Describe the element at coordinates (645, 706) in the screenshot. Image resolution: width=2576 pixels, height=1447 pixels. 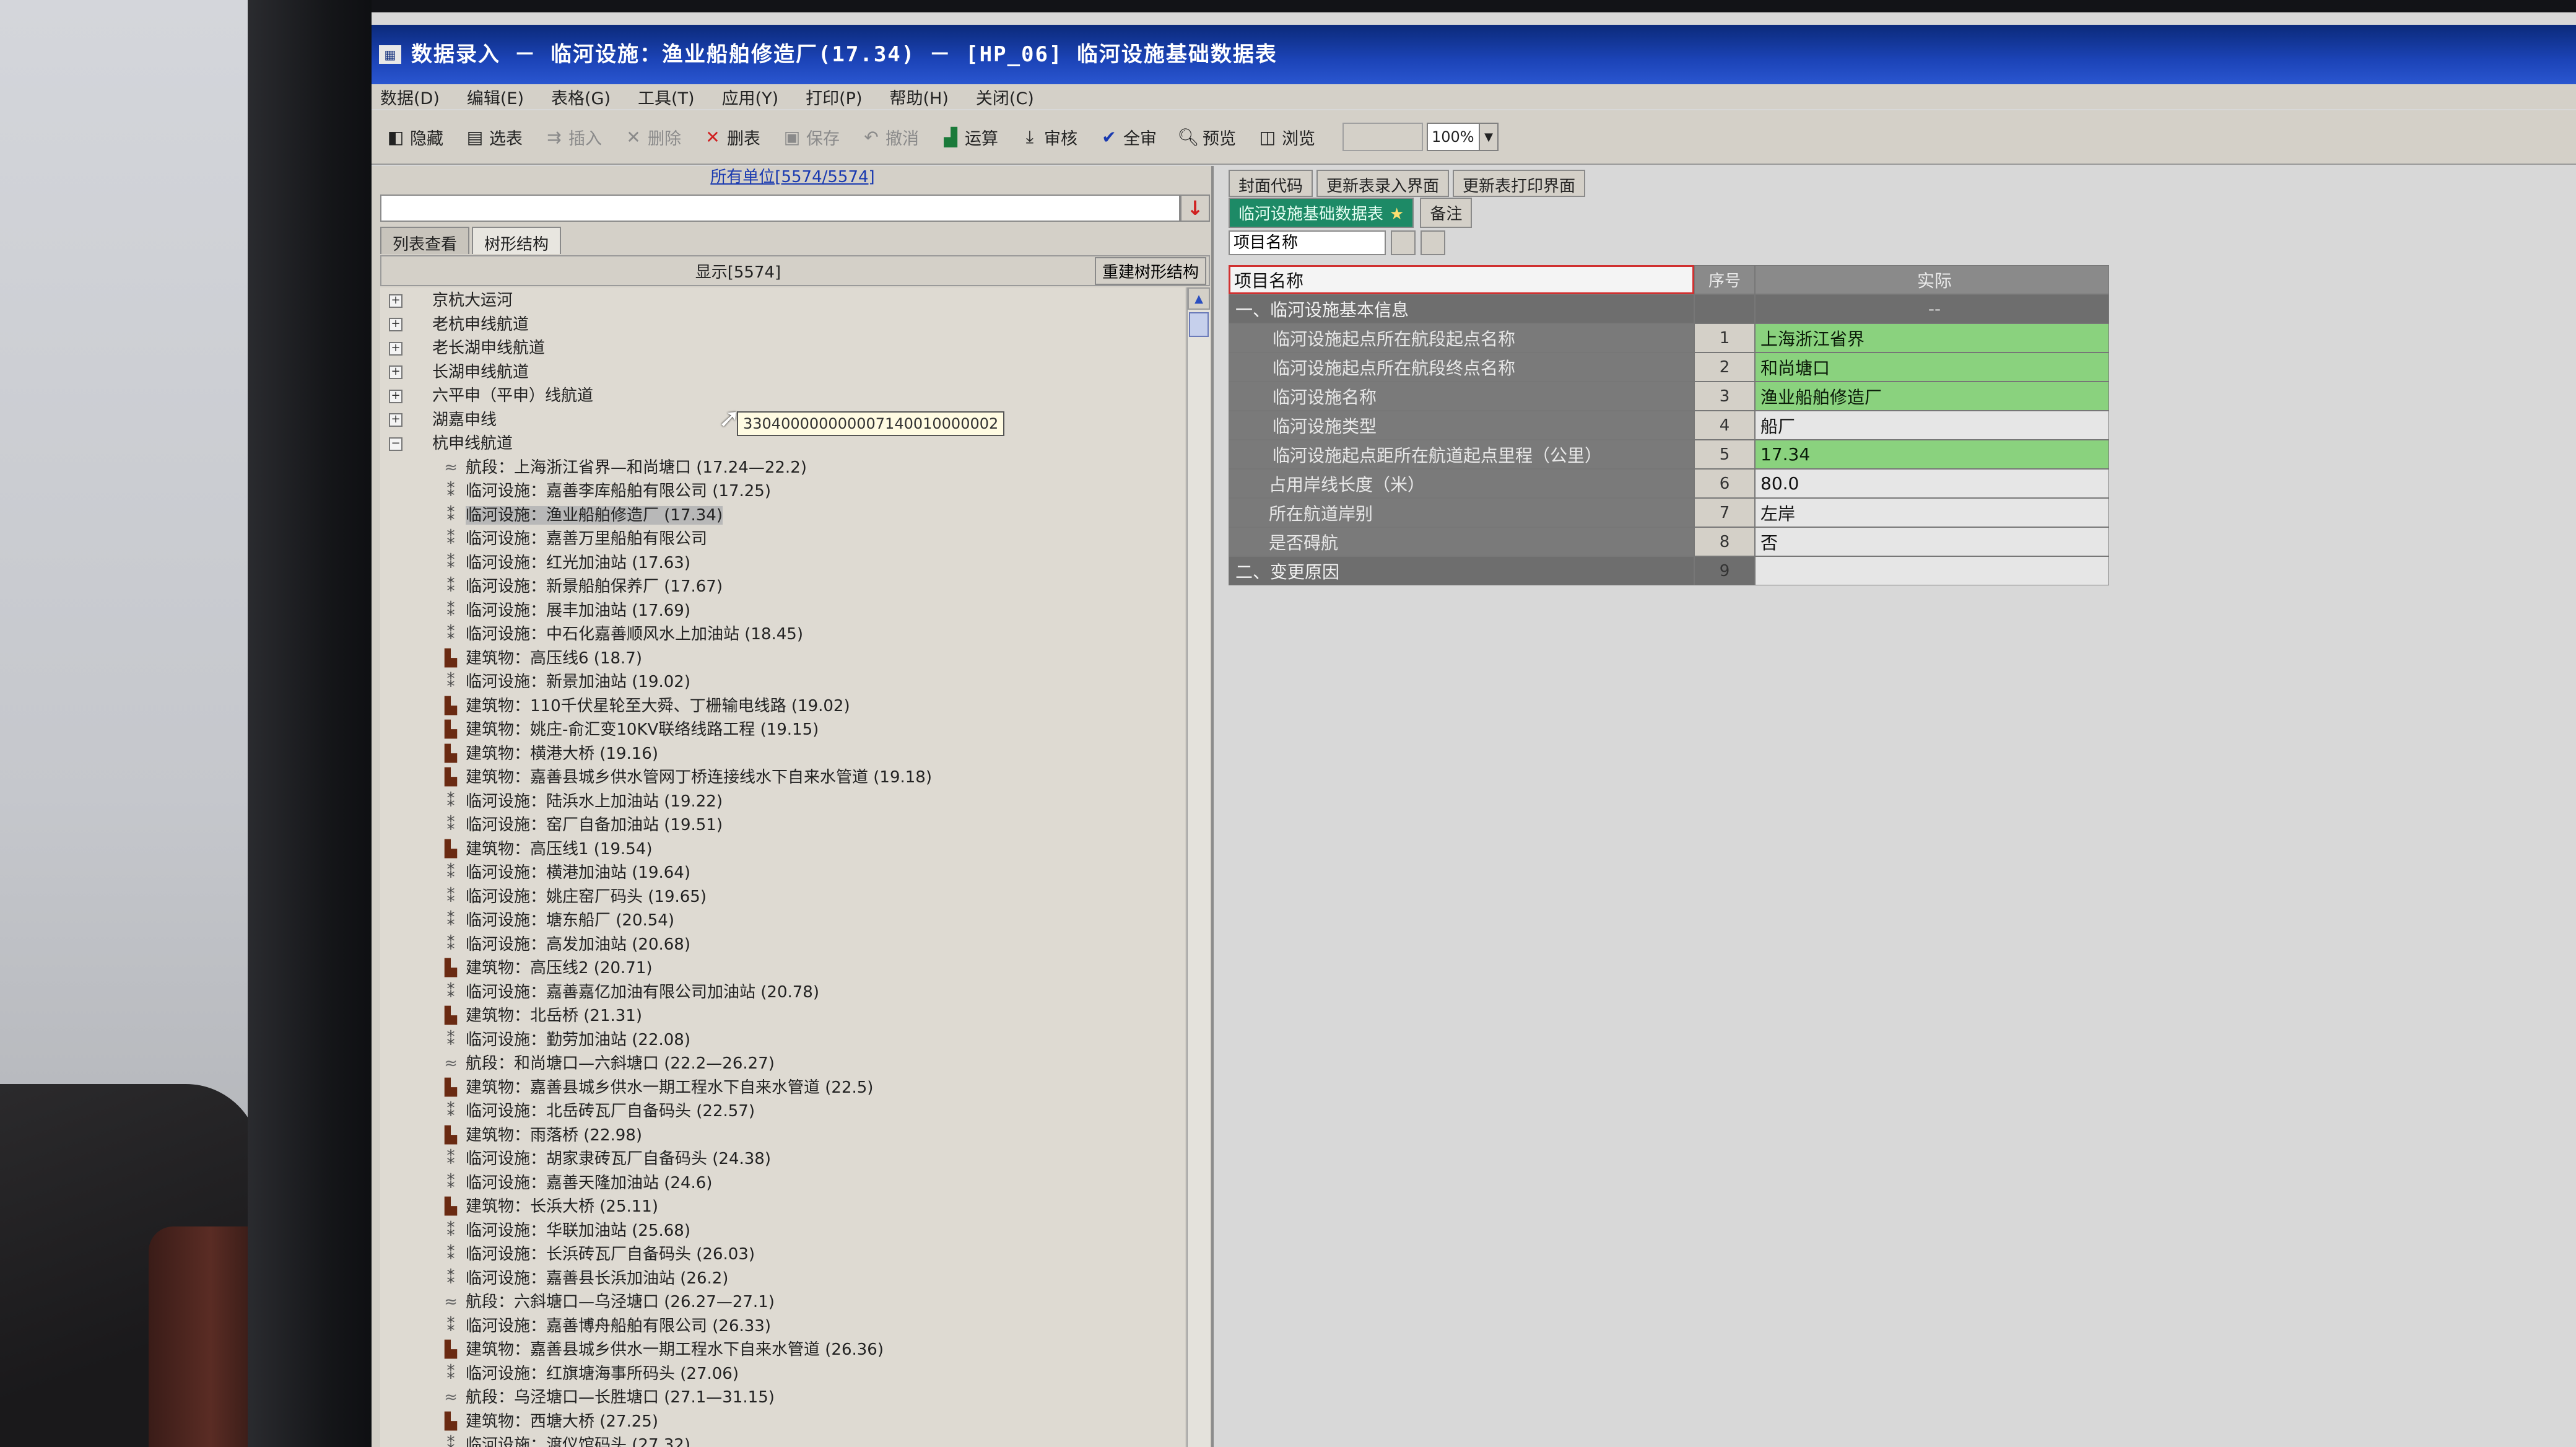
I see `tree-building-node: ▙ 建筑物：110千伏星轮至大舜、丁栅输电线路 (19.02)` at that location.